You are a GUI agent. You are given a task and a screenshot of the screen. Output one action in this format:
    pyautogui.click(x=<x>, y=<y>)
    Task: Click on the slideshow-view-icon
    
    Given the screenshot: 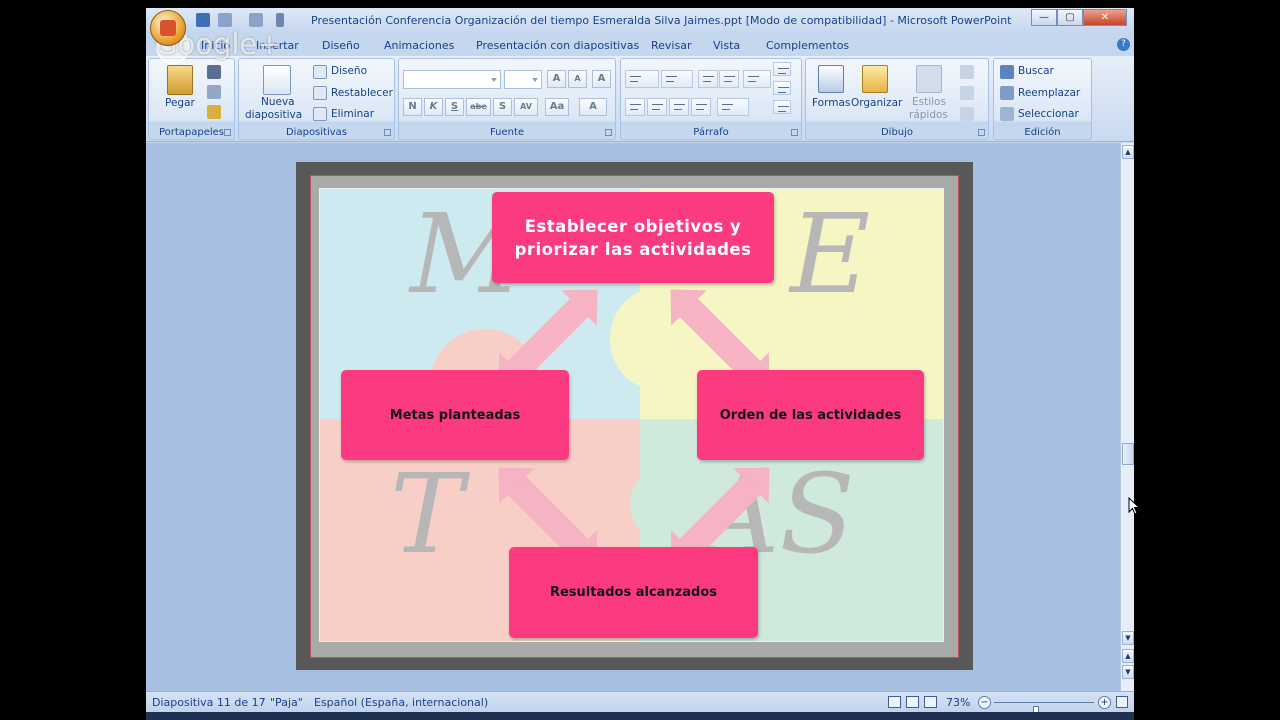 What is the action you would take?
    pyautogui.click(x=930, y=702)
    